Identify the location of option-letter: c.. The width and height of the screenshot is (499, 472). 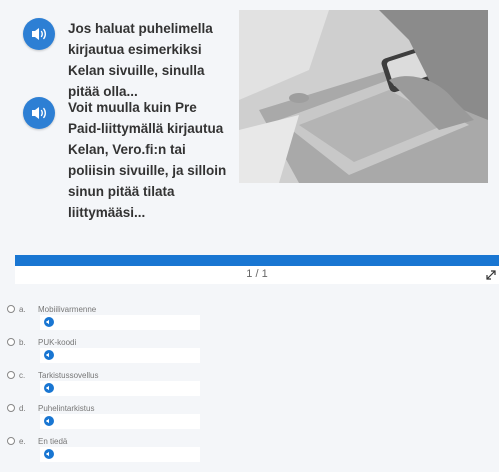
(22, 375).